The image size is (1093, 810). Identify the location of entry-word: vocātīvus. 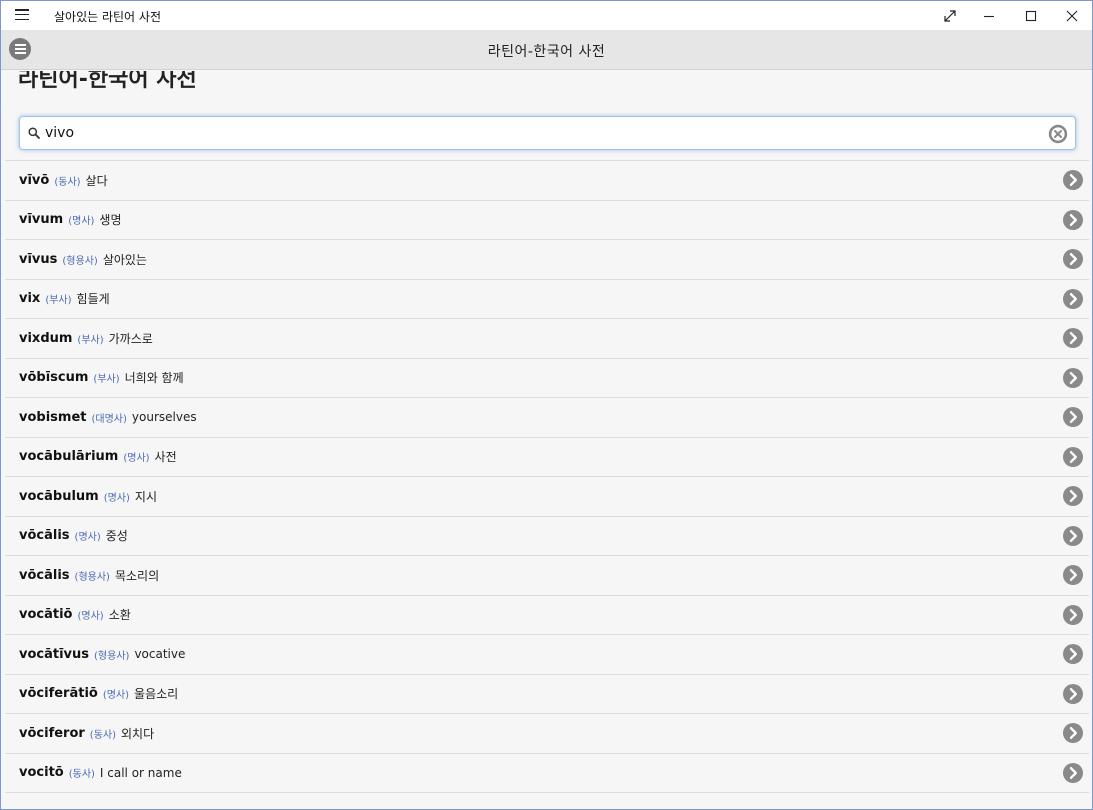
(54, 654).